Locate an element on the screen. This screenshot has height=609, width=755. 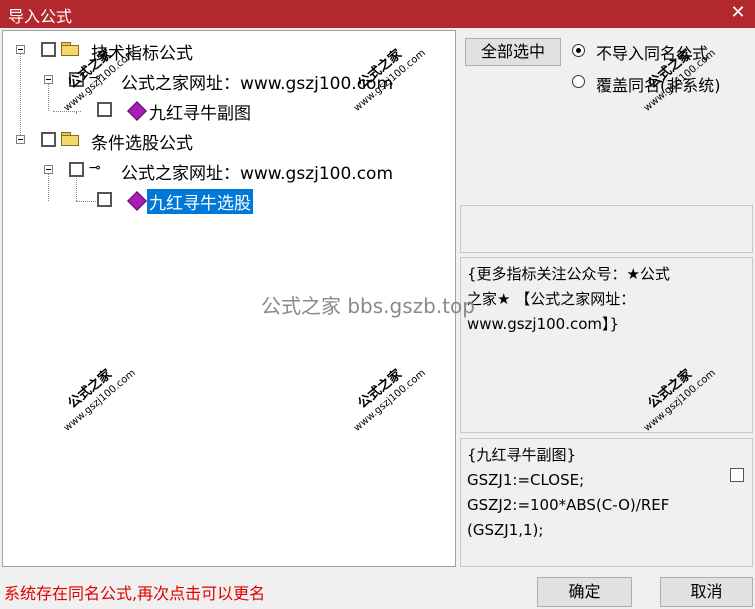
radio-skip-same-name is located at coordinates (578, 50).